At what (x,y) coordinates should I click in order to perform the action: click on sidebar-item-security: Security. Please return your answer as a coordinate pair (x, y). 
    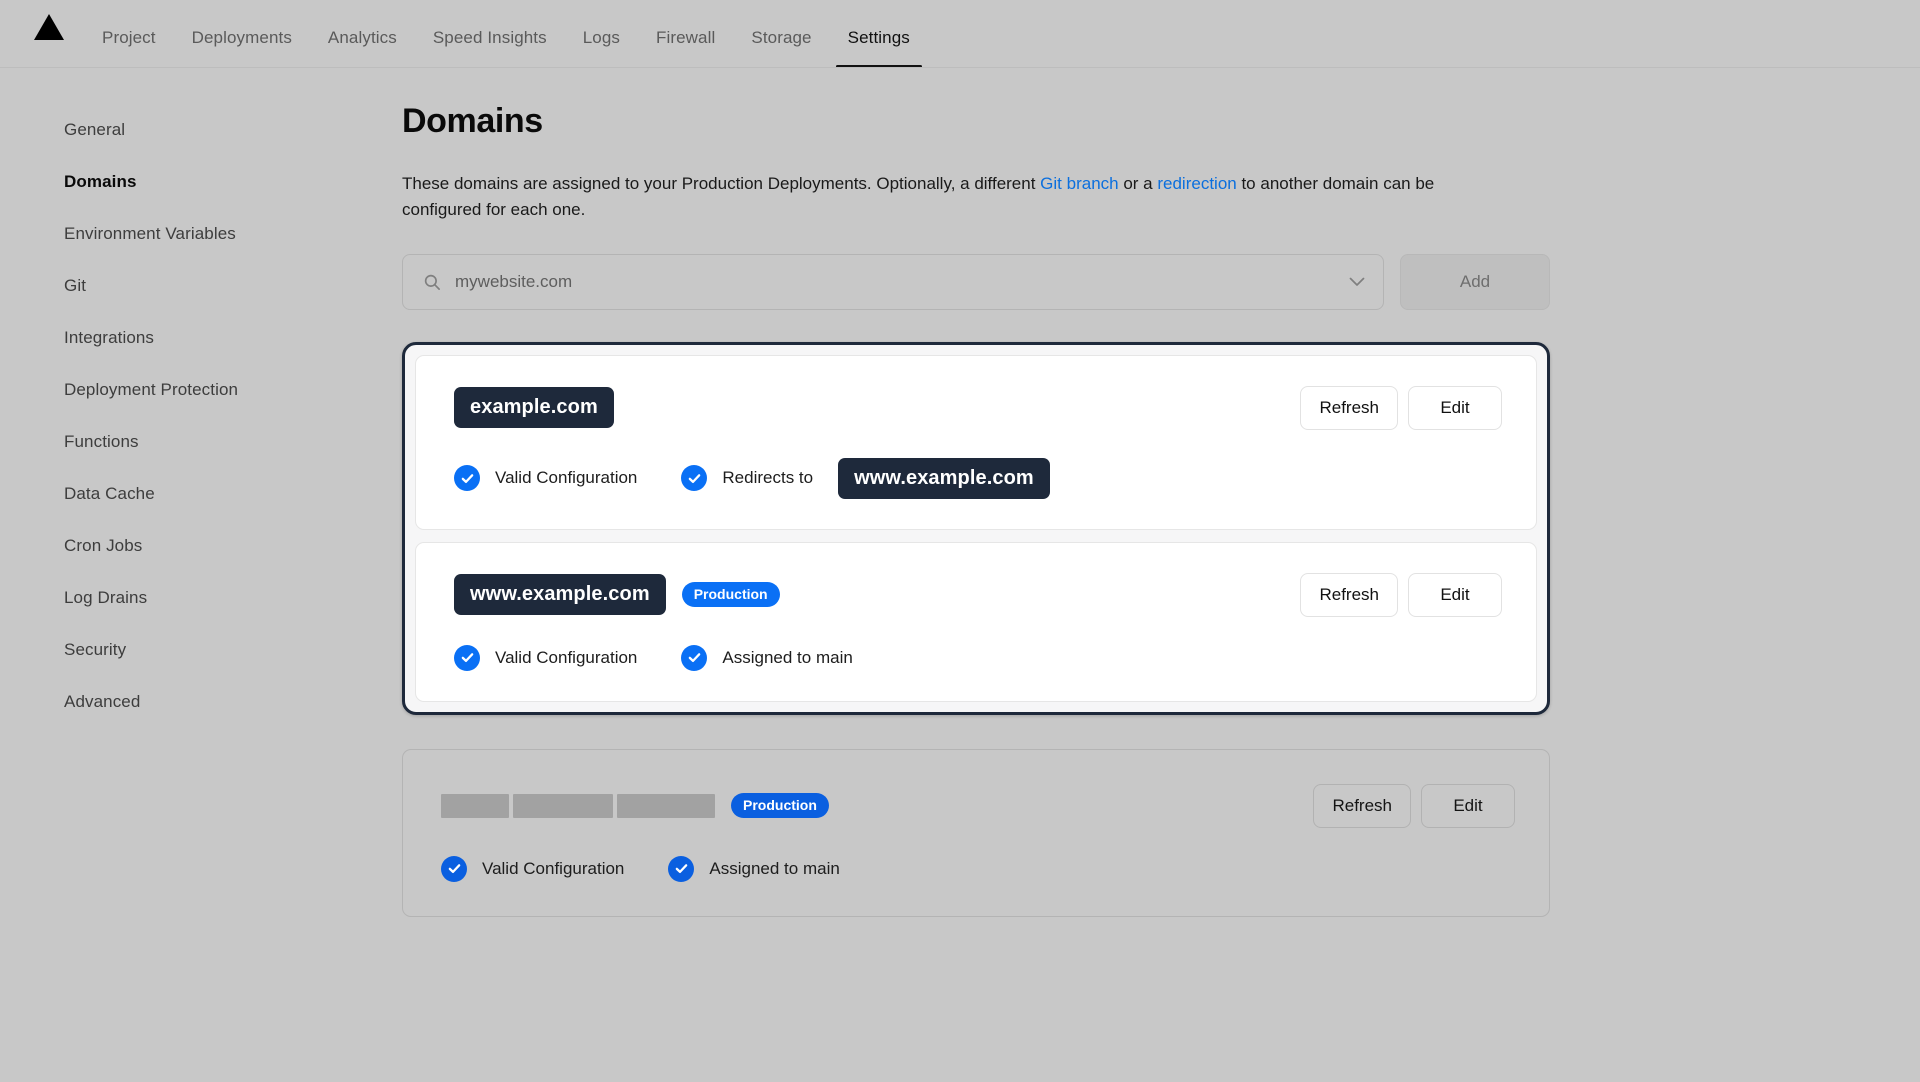
    Looking at the image, I should click on (233, 650).